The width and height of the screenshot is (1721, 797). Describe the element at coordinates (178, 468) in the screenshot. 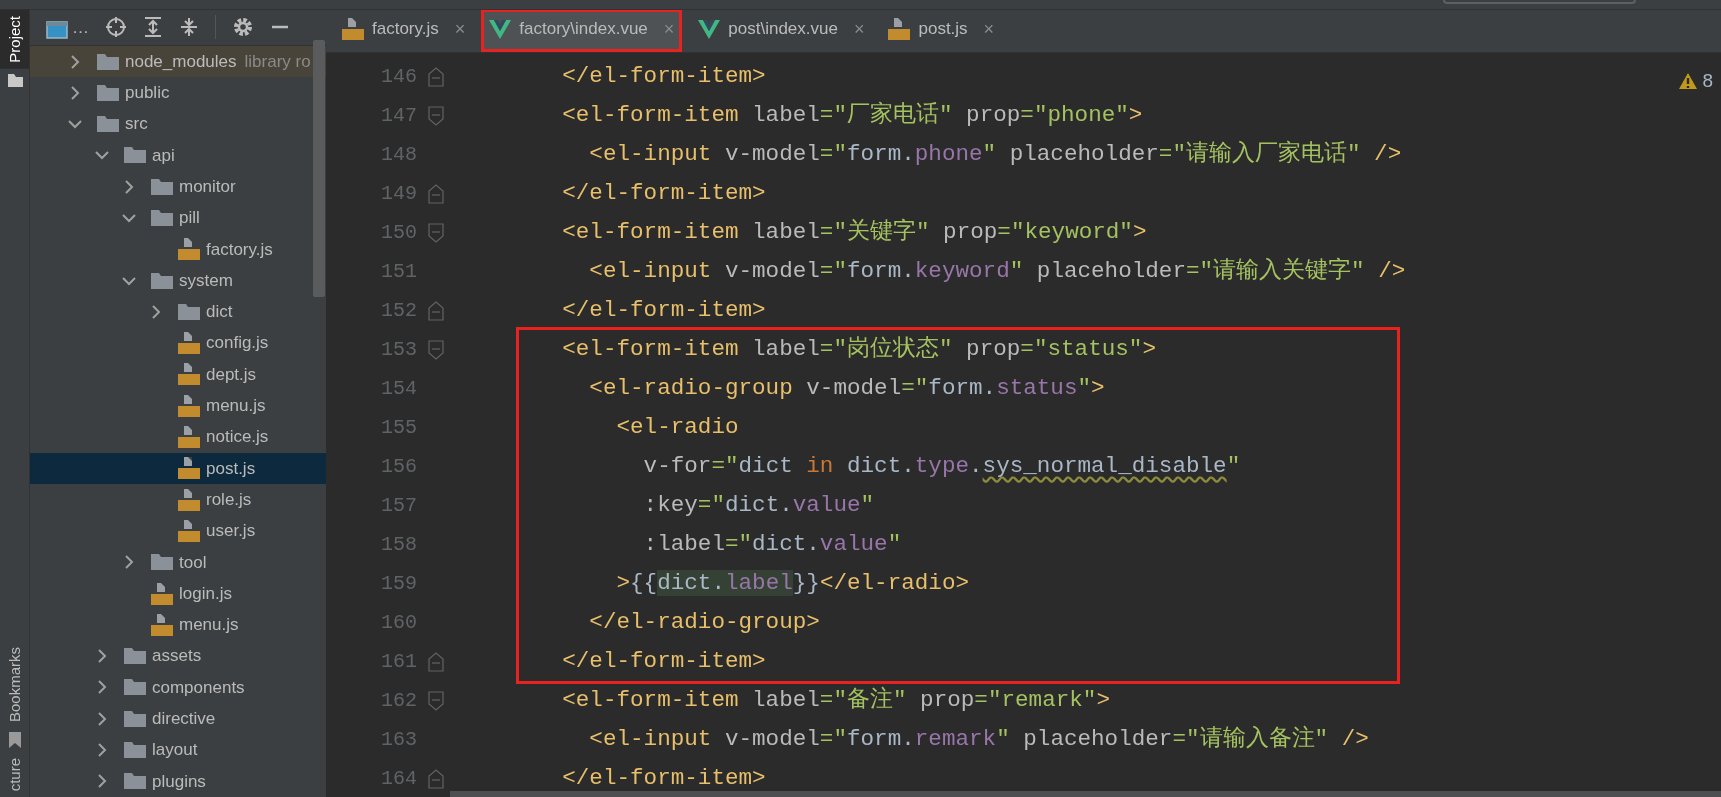

I see `tree-item: post.js` at that location.